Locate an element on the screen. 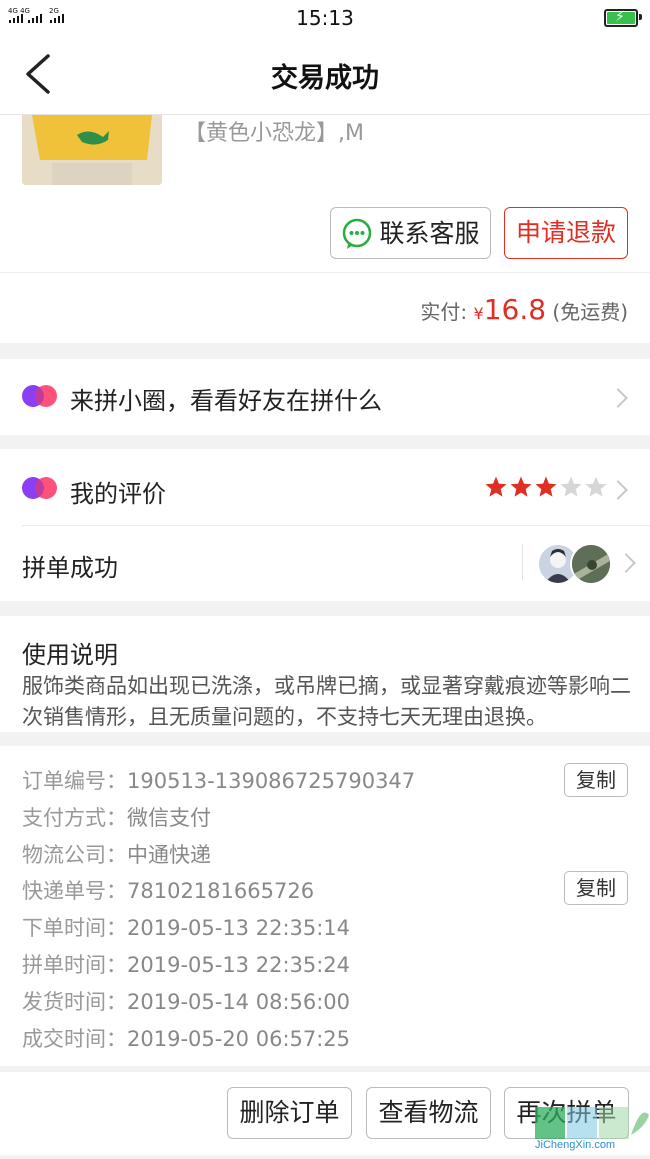  order-info-value: 190513-139086725790347 is located at coordinates (271, 781).